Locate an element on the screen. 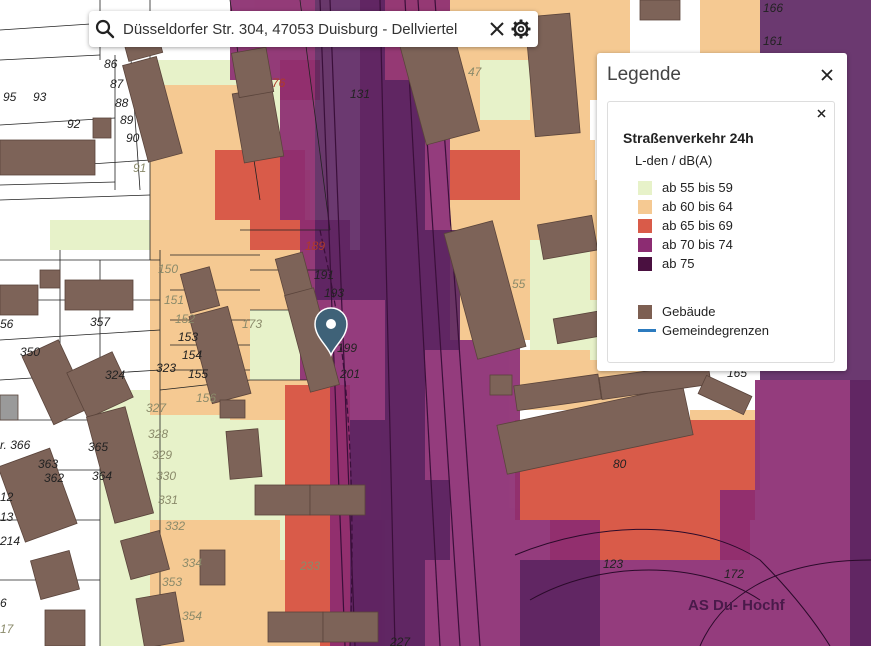 This screenshot has width=871, height=646. address-search-bar is located at coordinates (313, 29).